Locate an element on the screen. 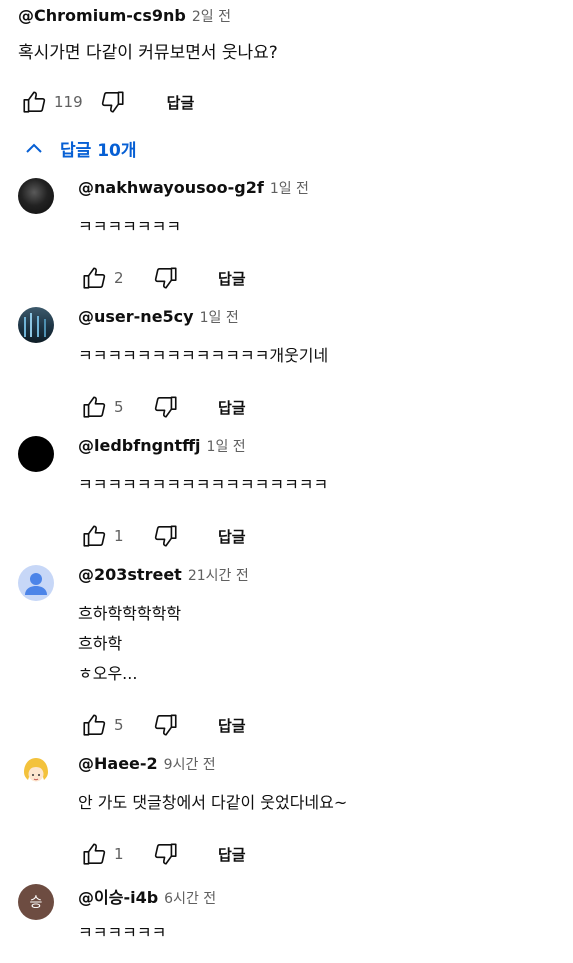 The image size is (573, 963). comment-text: ㅋㅋㅋㅋㅋㅋㅋㅋㅋㅋㅋㅋㅋ개웃기네 is located at coordinates (203, 355).